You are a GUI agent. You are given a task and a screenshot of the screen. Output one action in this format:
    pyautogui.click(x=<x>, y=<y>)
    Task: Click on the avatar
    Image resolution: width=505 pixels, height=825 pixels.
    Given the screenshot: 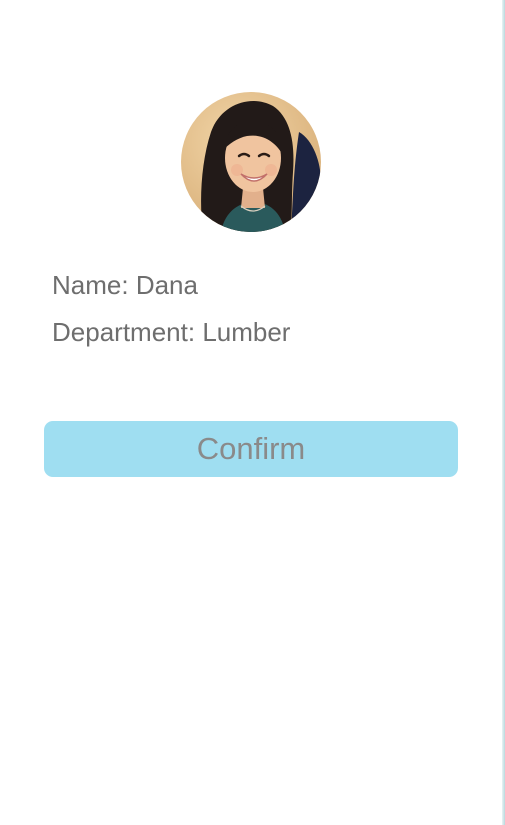 What is the action you would take?
    pyautogui.click(x=251, y=162)
    